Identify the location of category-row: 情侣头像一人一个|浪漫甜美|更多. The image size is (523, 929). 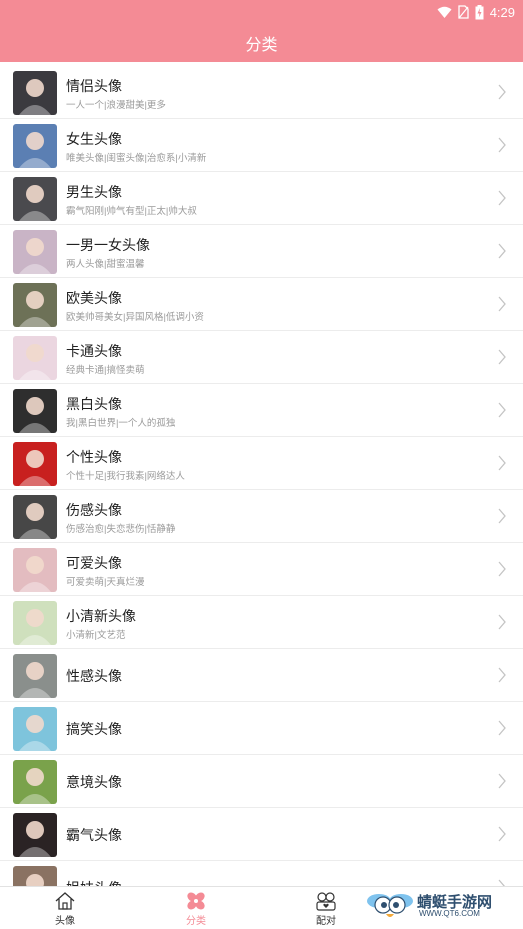
(261, 92).